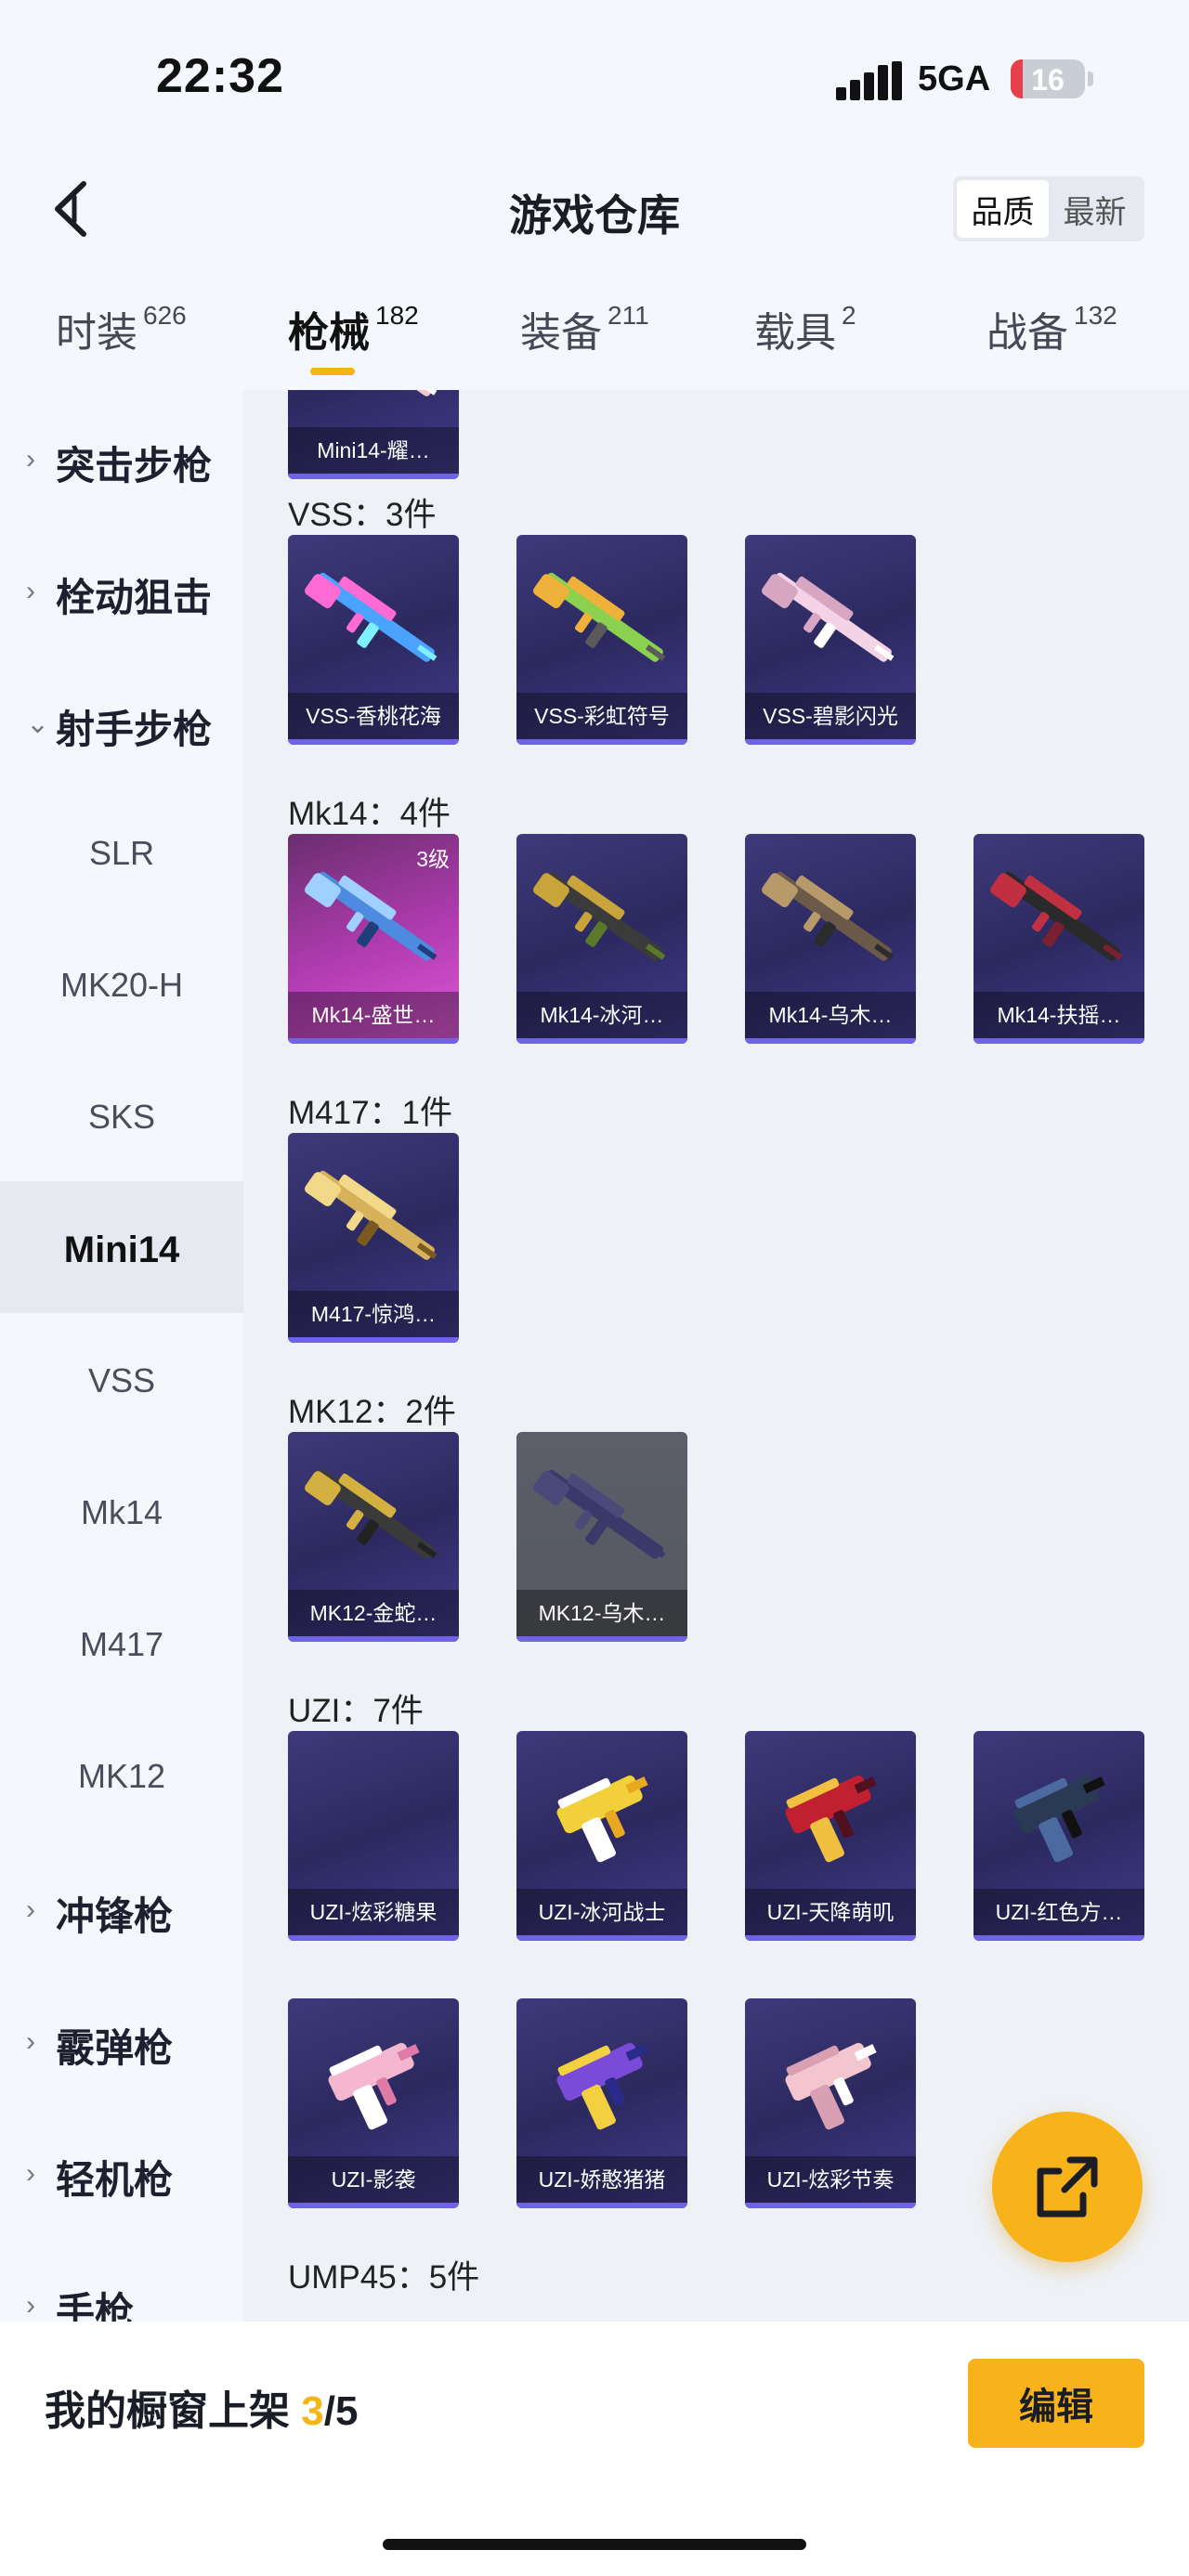  I want to click on sidebar-item-label: MK12, so click(122, 1776).